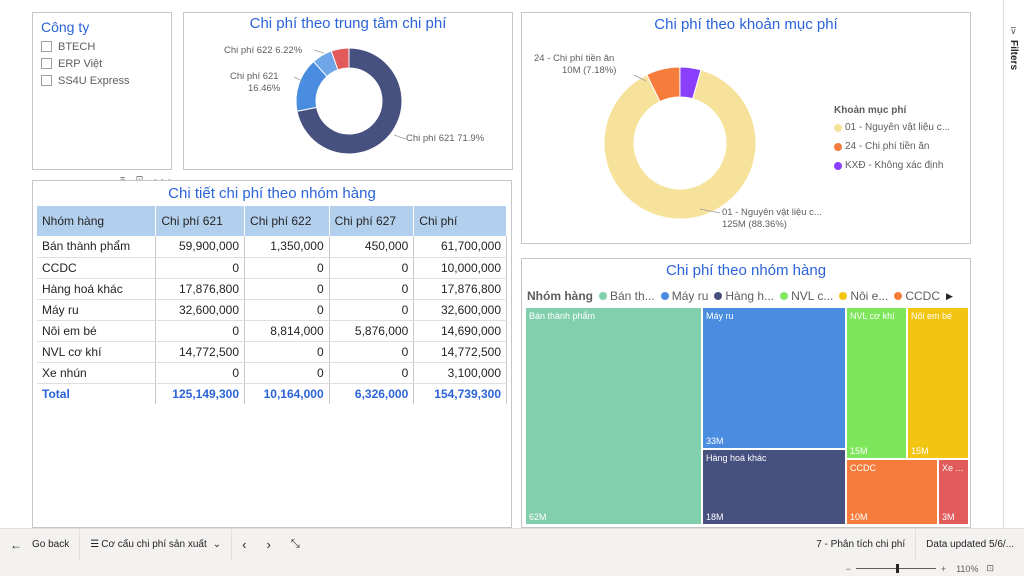  I want to click on filters-pane: ⊽ Filters, so click(1013, 288).